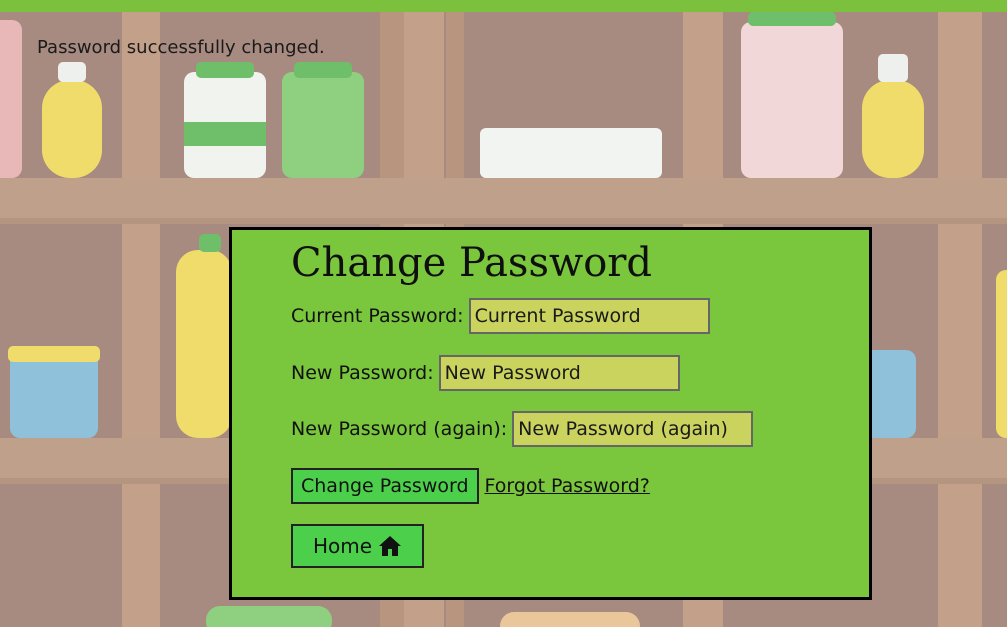 The width and height of the screenshot is (1007, 627). Describe the element at coordinates (503, 198) in the screenshot. I see `shelf-board` at that location.